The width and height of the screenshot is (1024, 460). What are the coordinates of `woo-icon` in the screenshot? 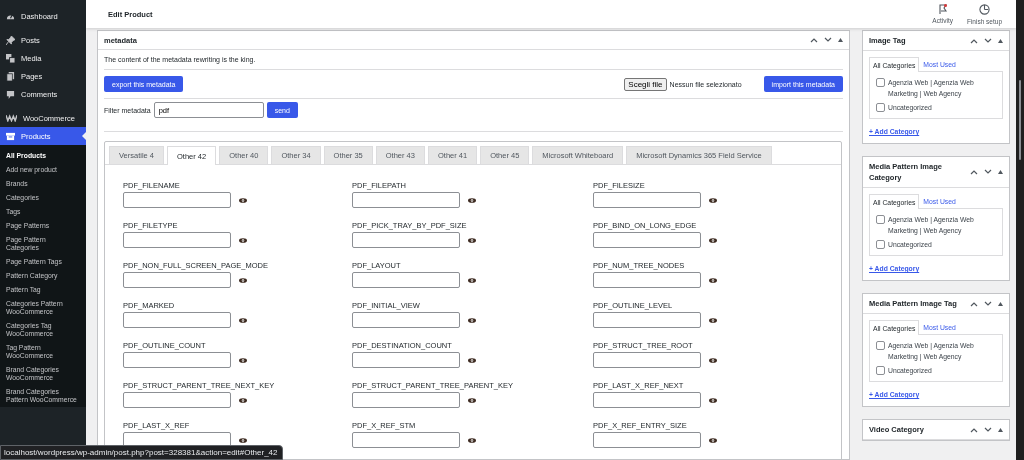 It's located at (11, 118).